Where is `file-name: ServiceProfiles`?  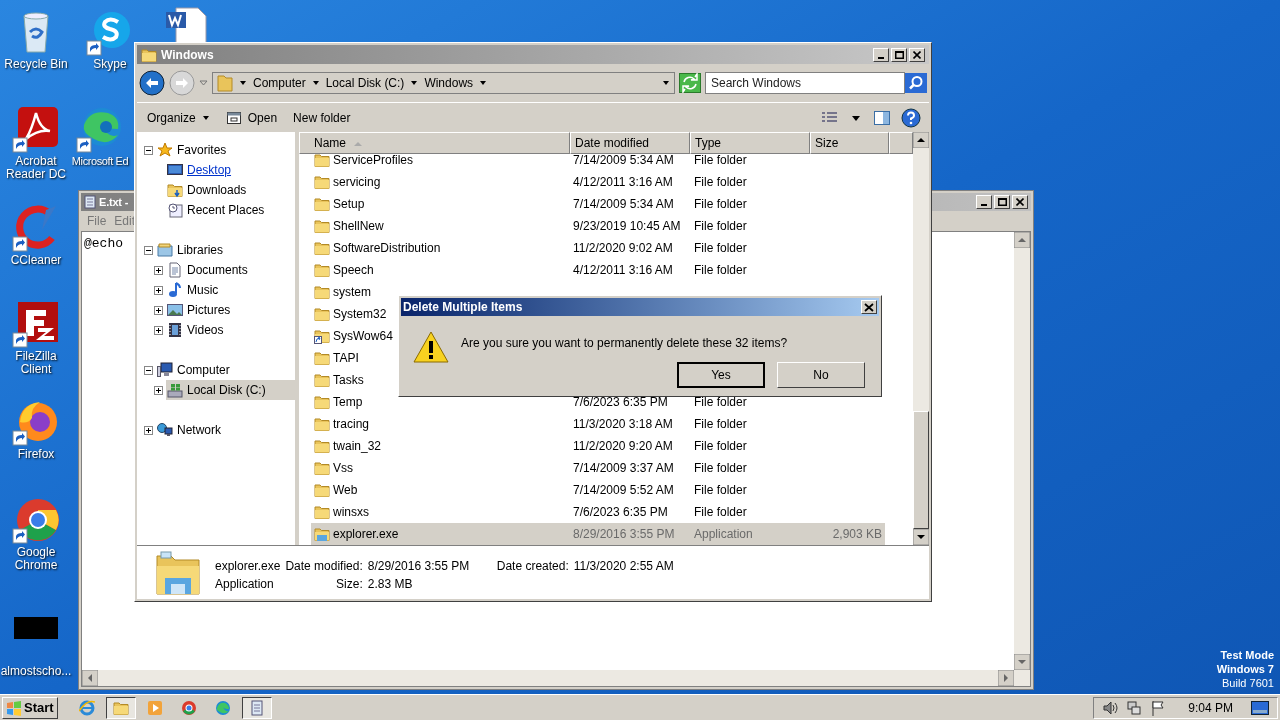 file-name: ServiceProfiles is located at coordinates (373, 161).